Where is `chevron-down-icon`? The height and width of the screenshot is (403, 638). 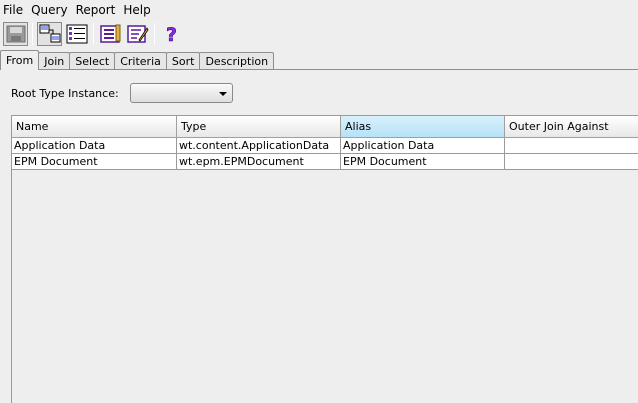 chevron-down-icon is located at coordinates (223, 94).